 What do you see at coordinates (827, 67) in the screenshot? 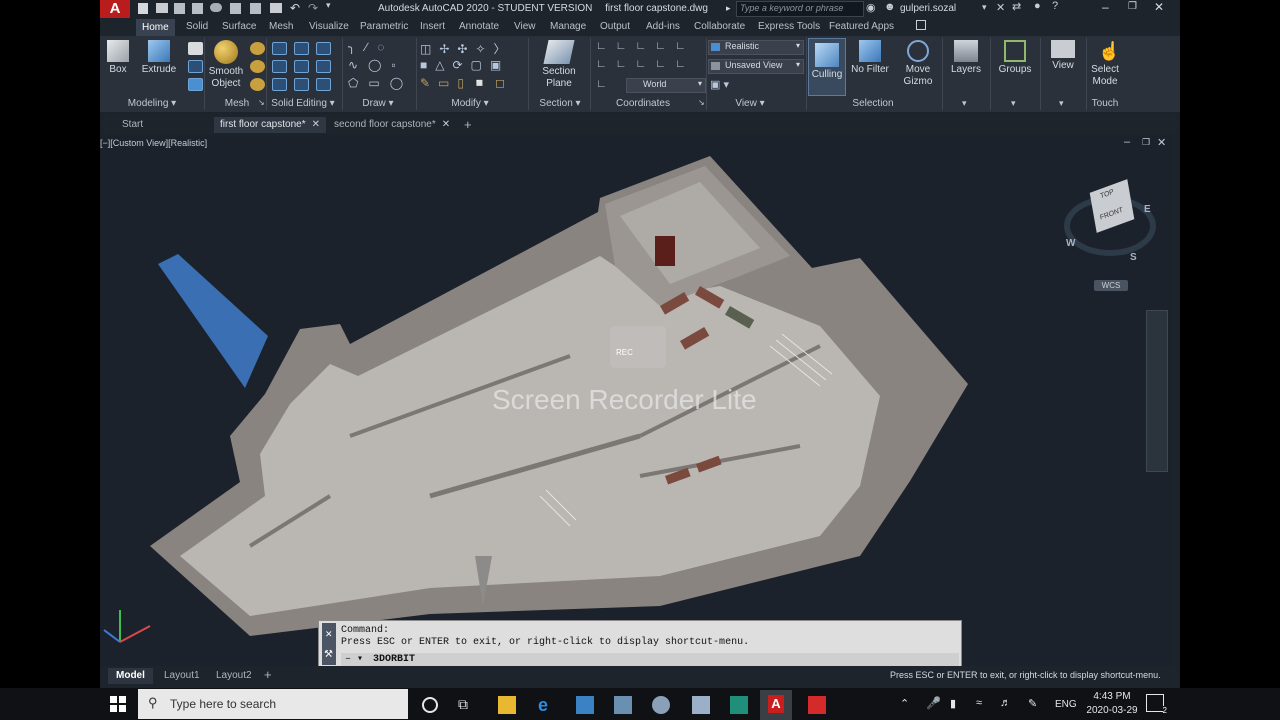
I see `culling-button: Culling` at bounding box center [827, 67].